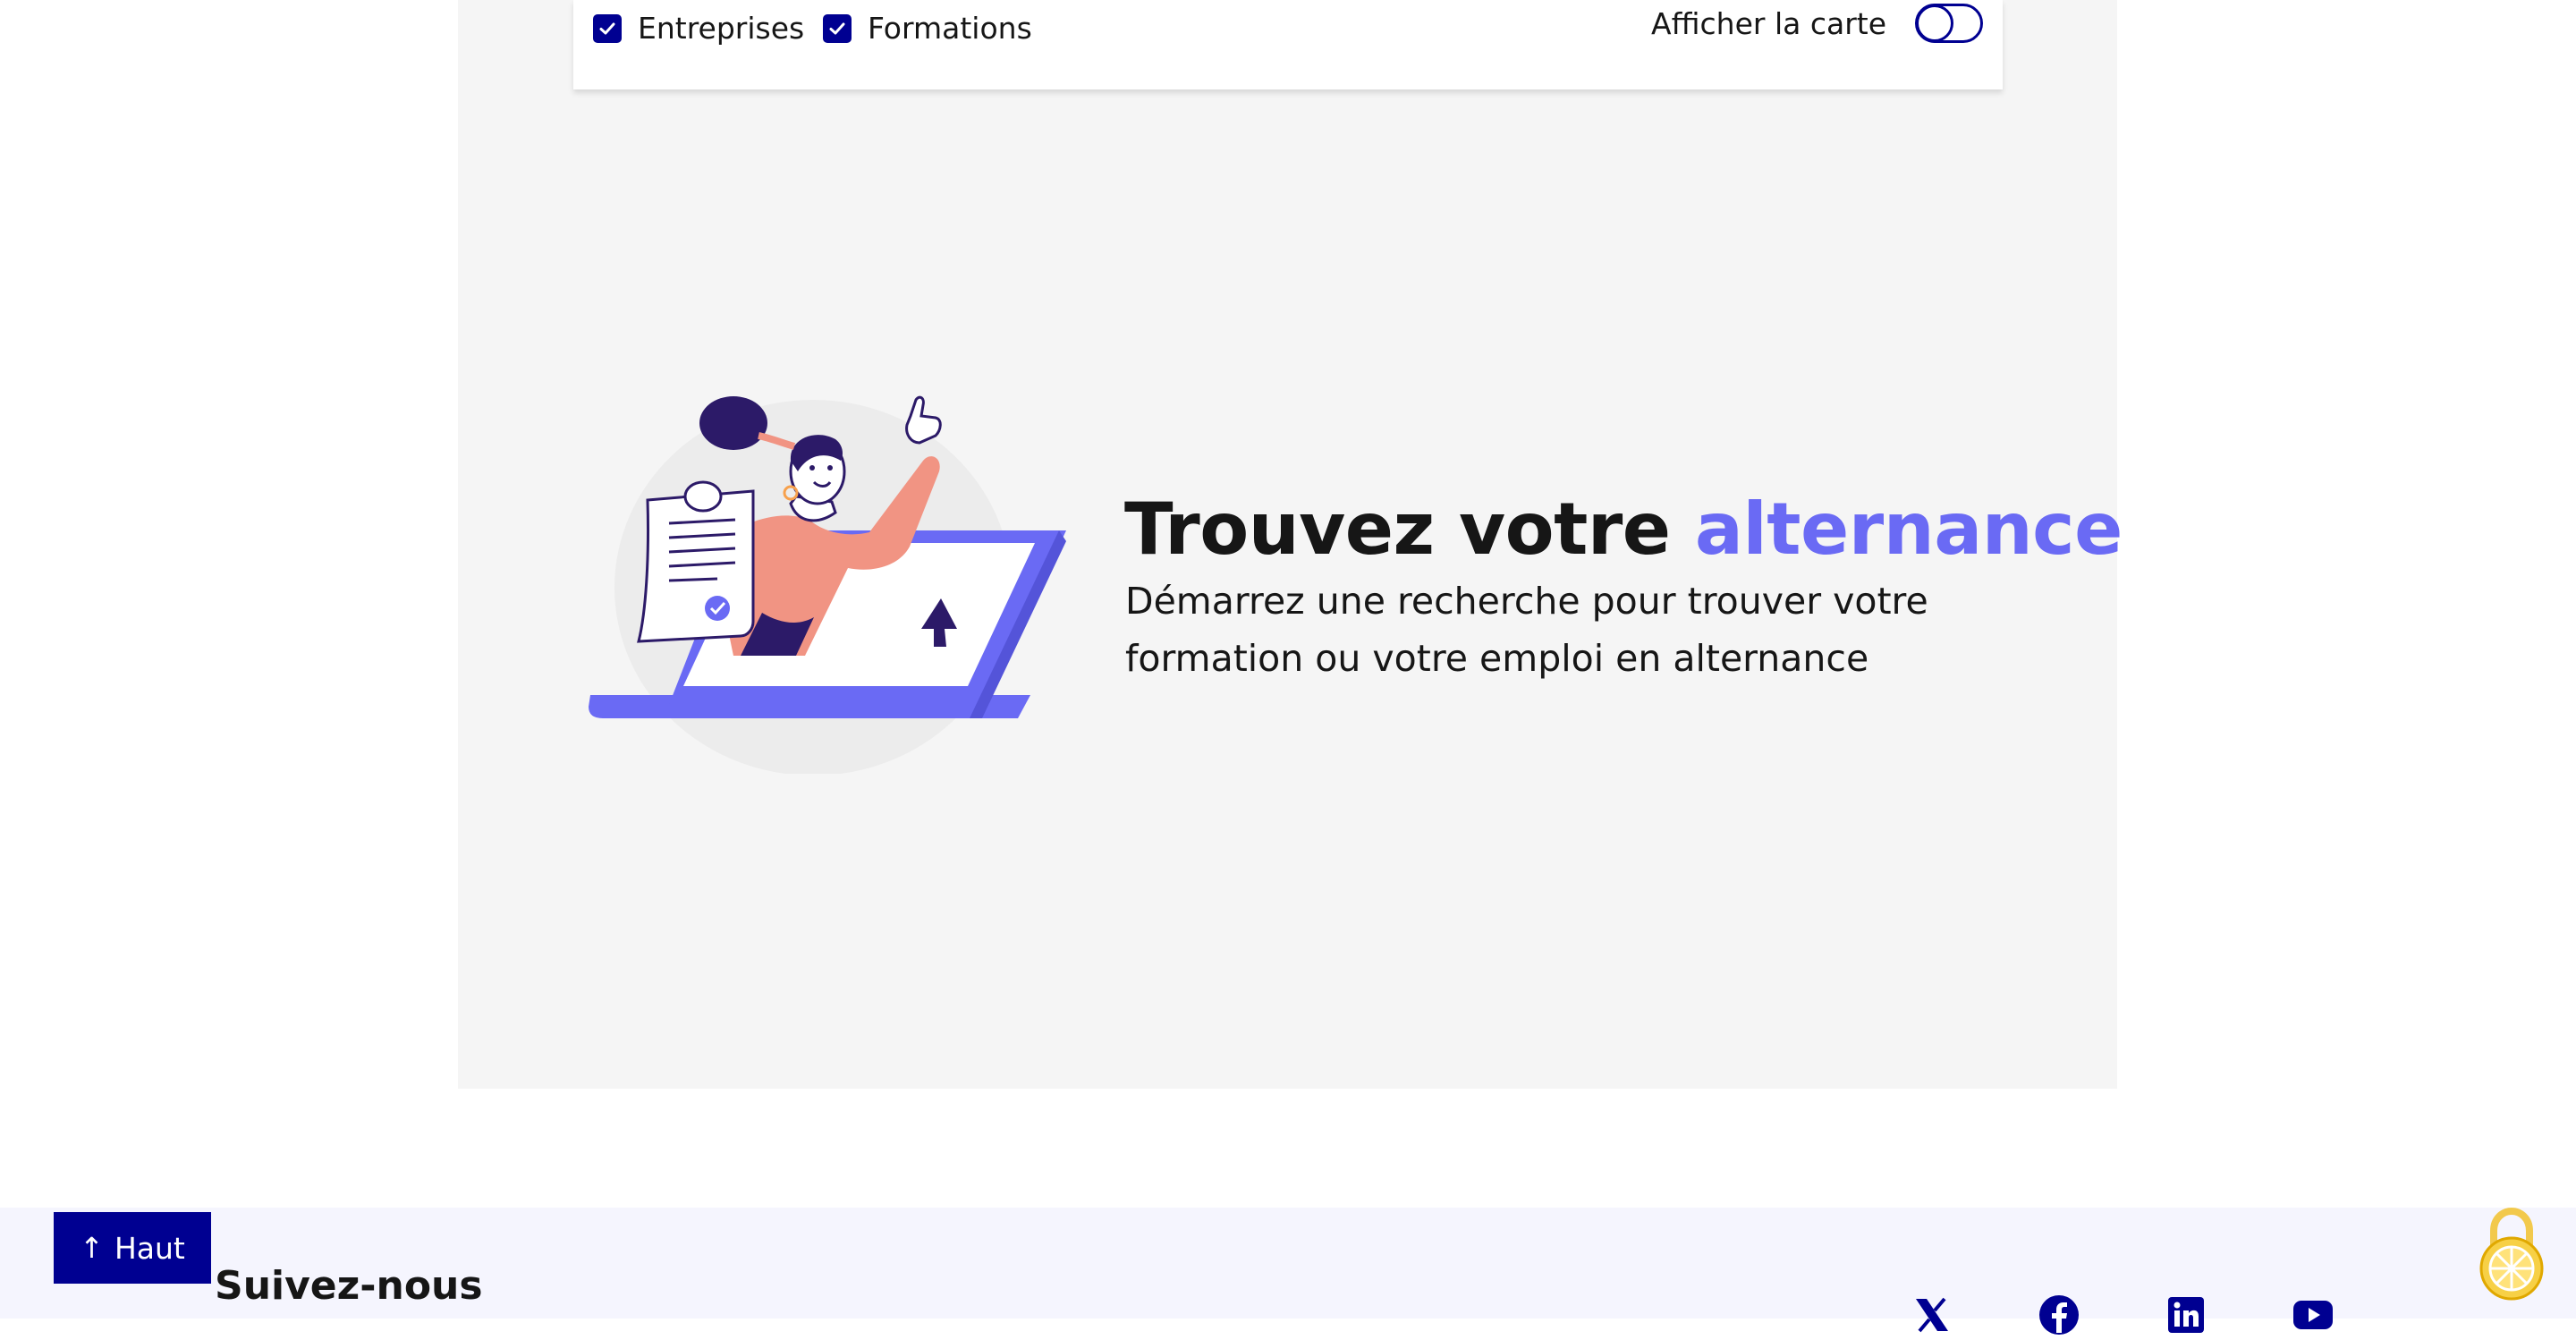 Image resolution: width=2576 pixels, height=1340 pixels. I want to click on arrow-up-icon: ↑, so click(92, 1248).